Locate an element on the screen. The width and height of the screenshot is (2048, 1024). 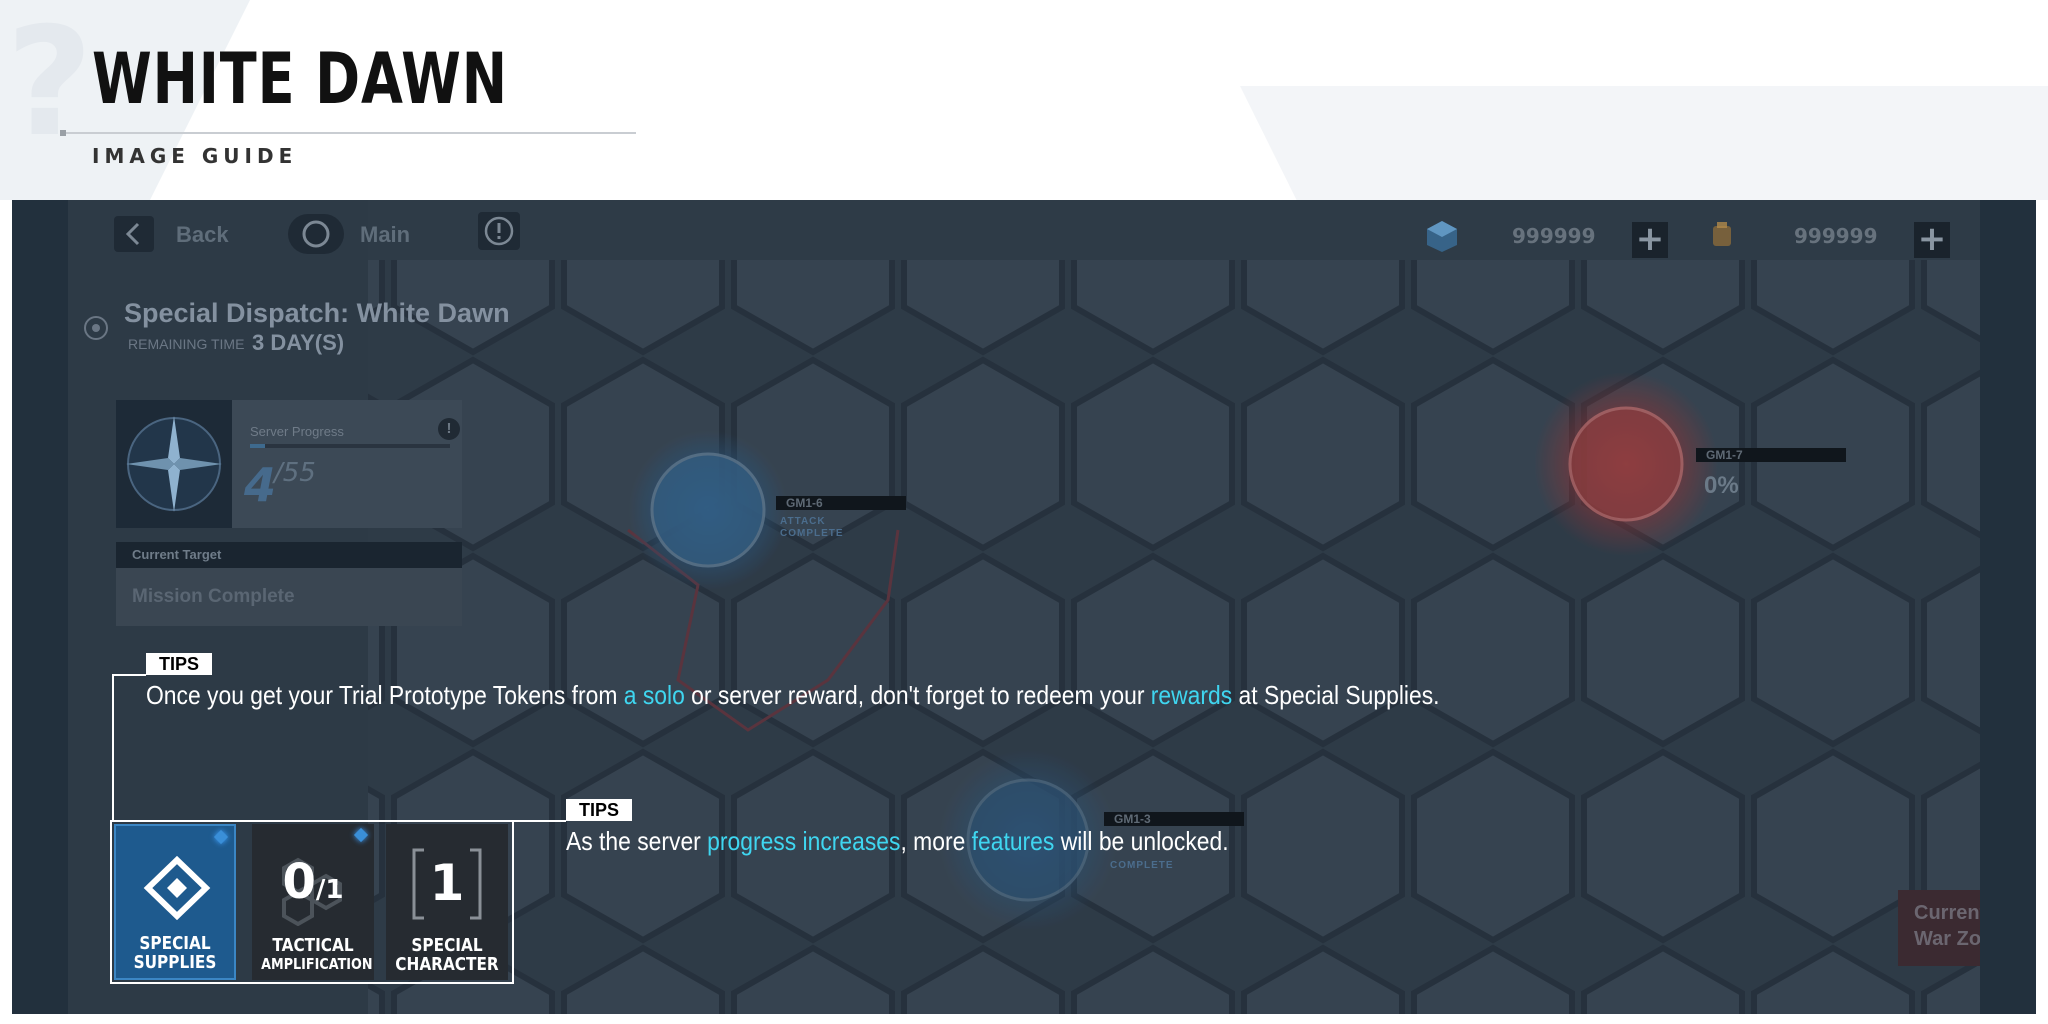
compass-emblem is located at coordinates (174, 464).